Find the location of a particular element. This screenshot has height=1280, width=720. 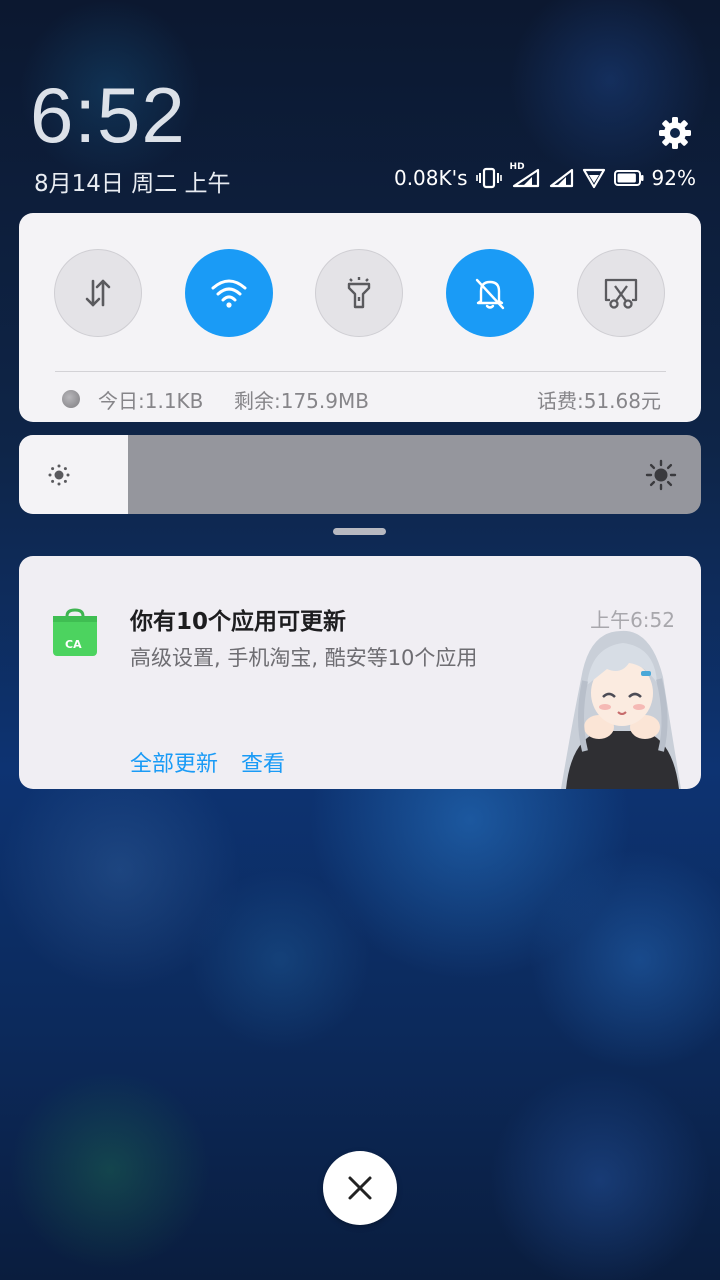

bell-off-icon is located at coordinates (490, 294).